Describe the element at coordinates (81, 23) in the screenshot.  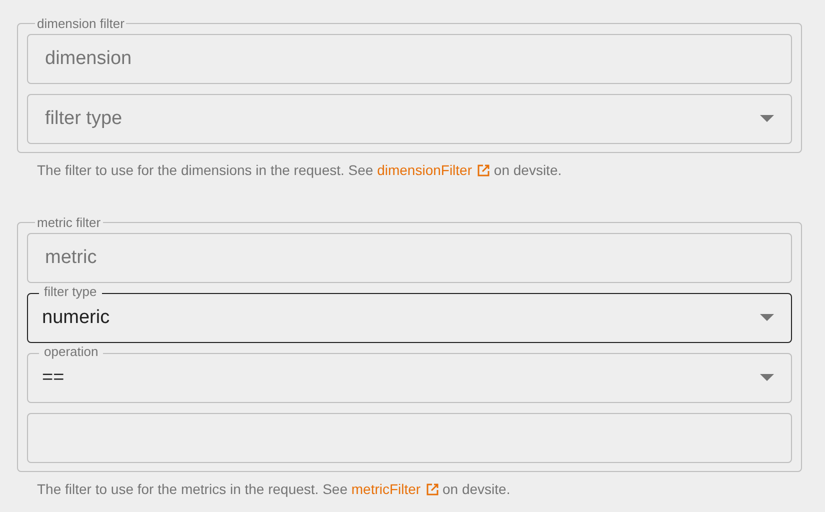
I see `group-title: dimension filter` at that location.